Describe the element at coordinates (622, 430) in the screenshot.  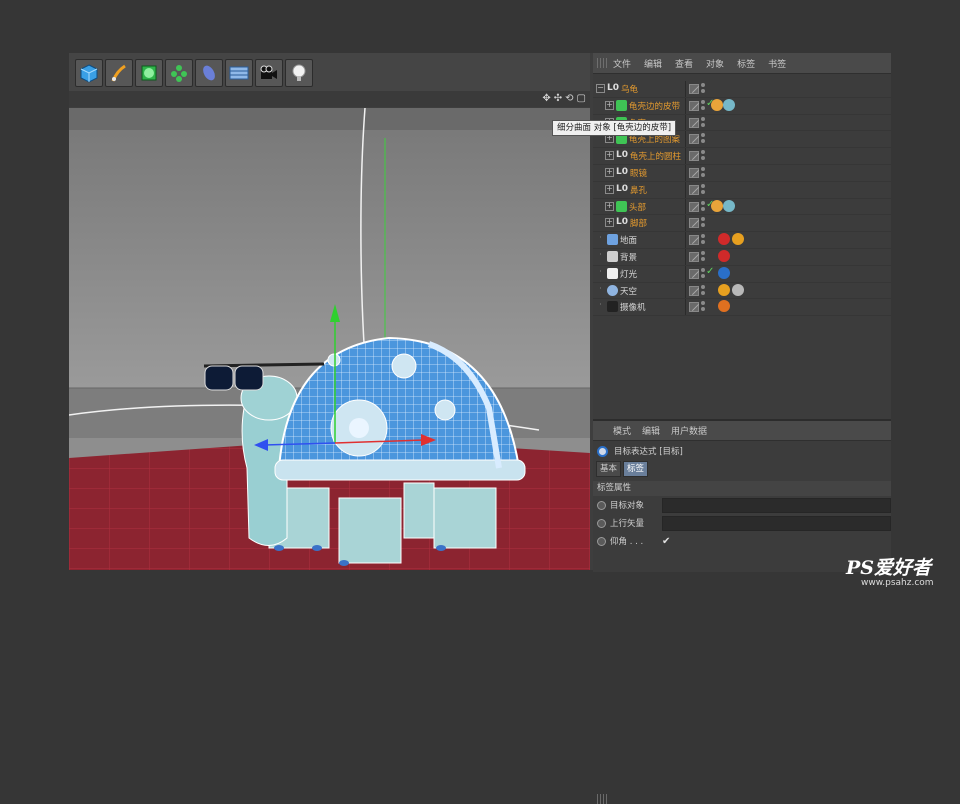
I see `menu-mode: 模式` at that location.